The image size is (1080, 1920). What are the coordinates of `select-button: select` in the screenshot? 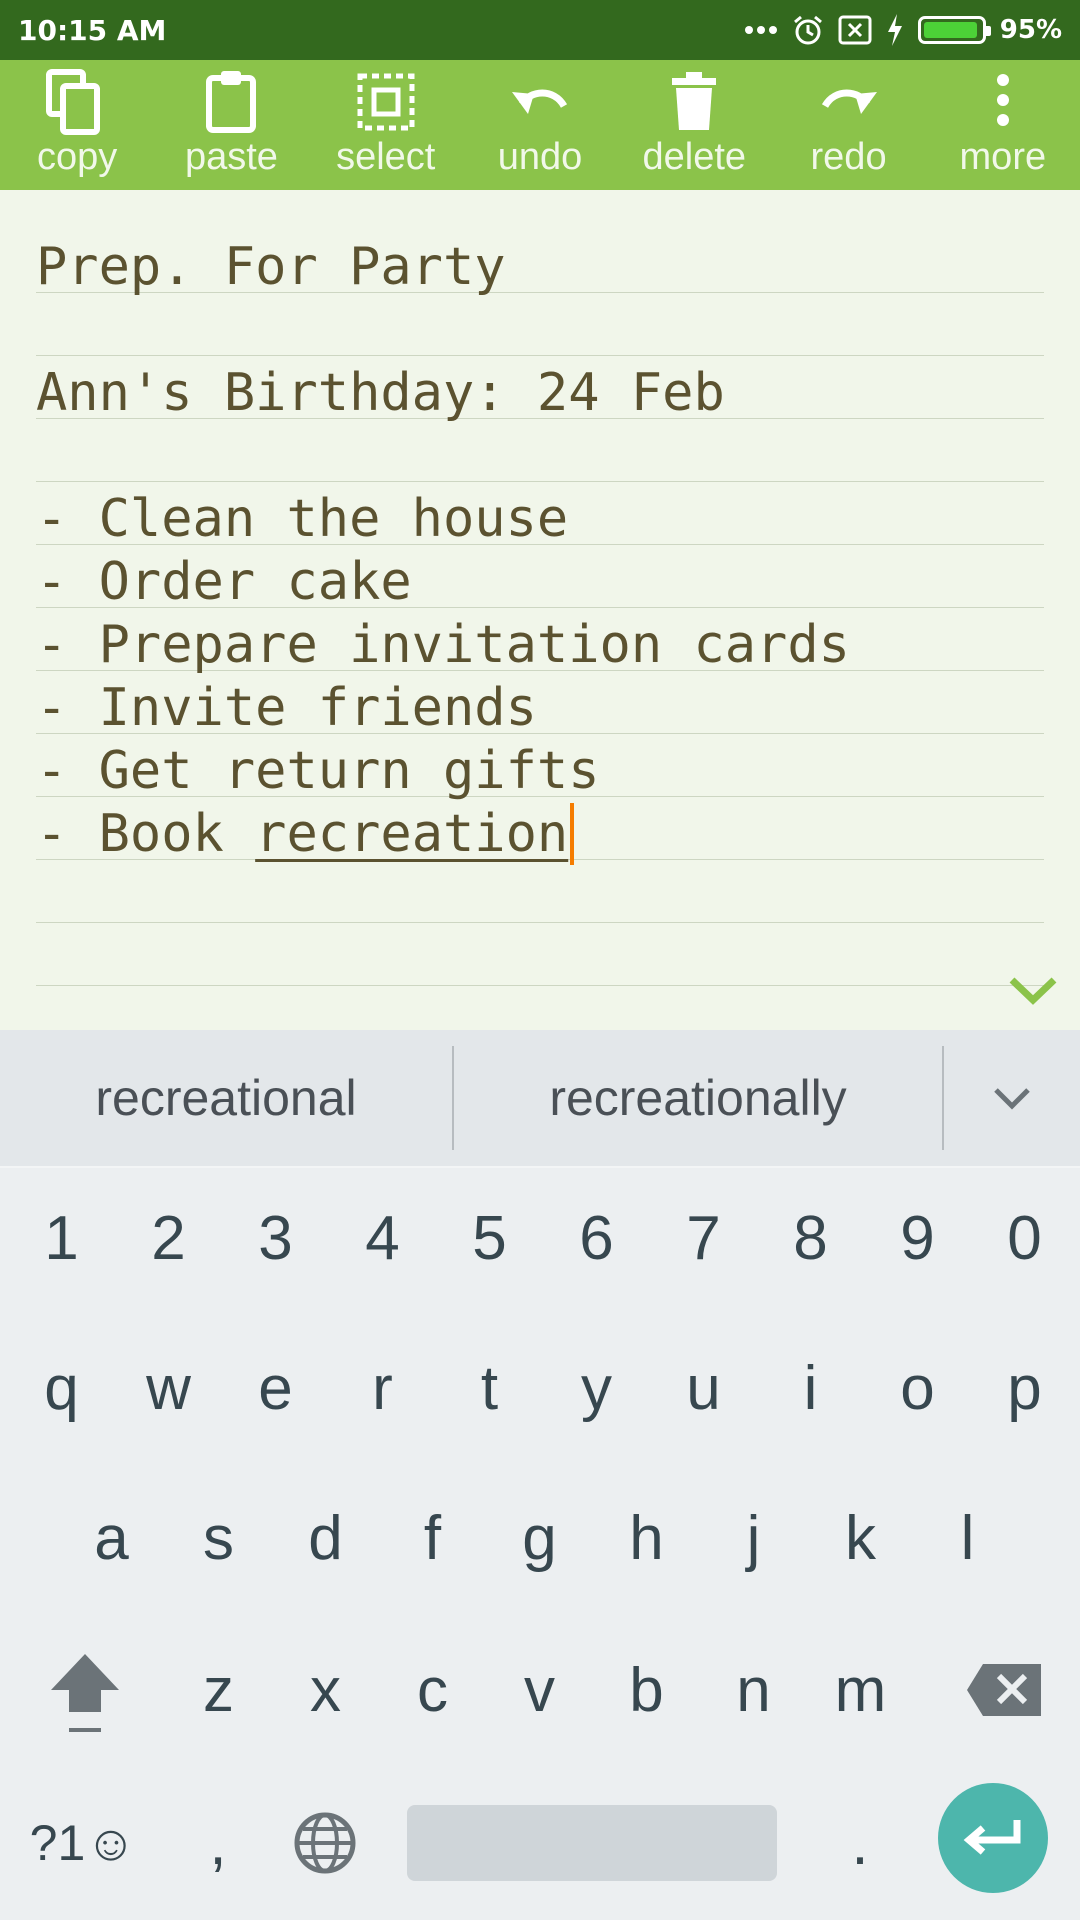 It's located at (386, 125).